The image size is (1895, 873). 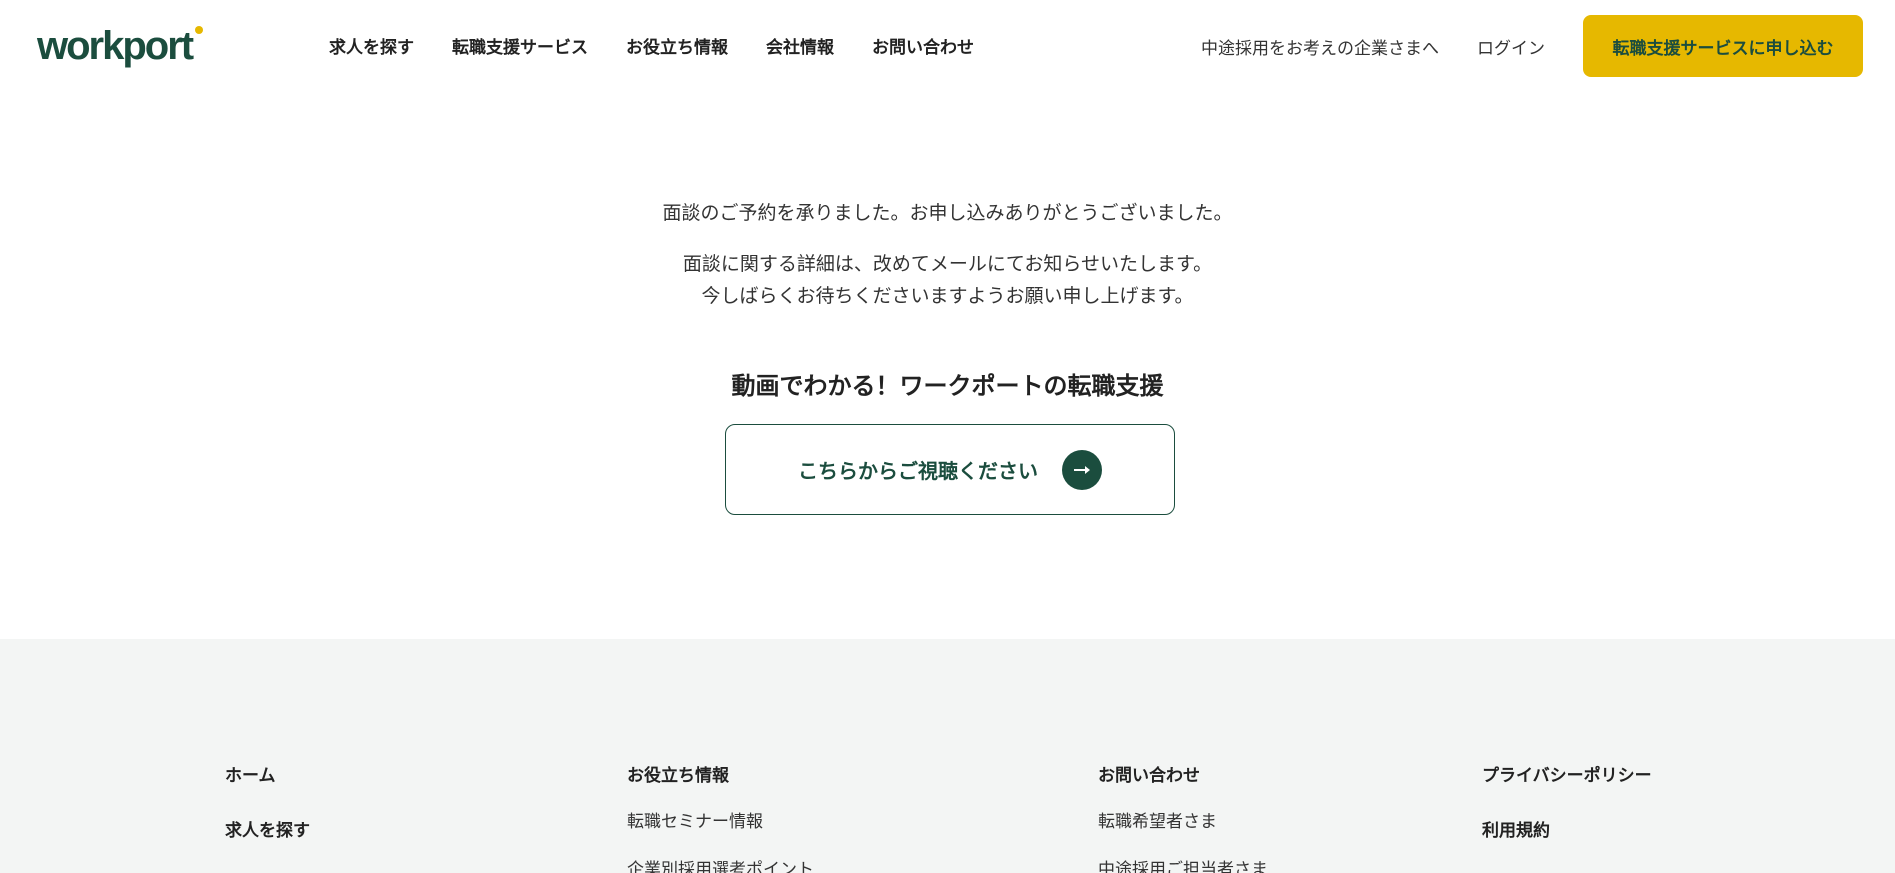 I want to click on confirmation-message: 面談のご予約を承りました。お申し込みありがとうございました。, so click(x=947, y=213).